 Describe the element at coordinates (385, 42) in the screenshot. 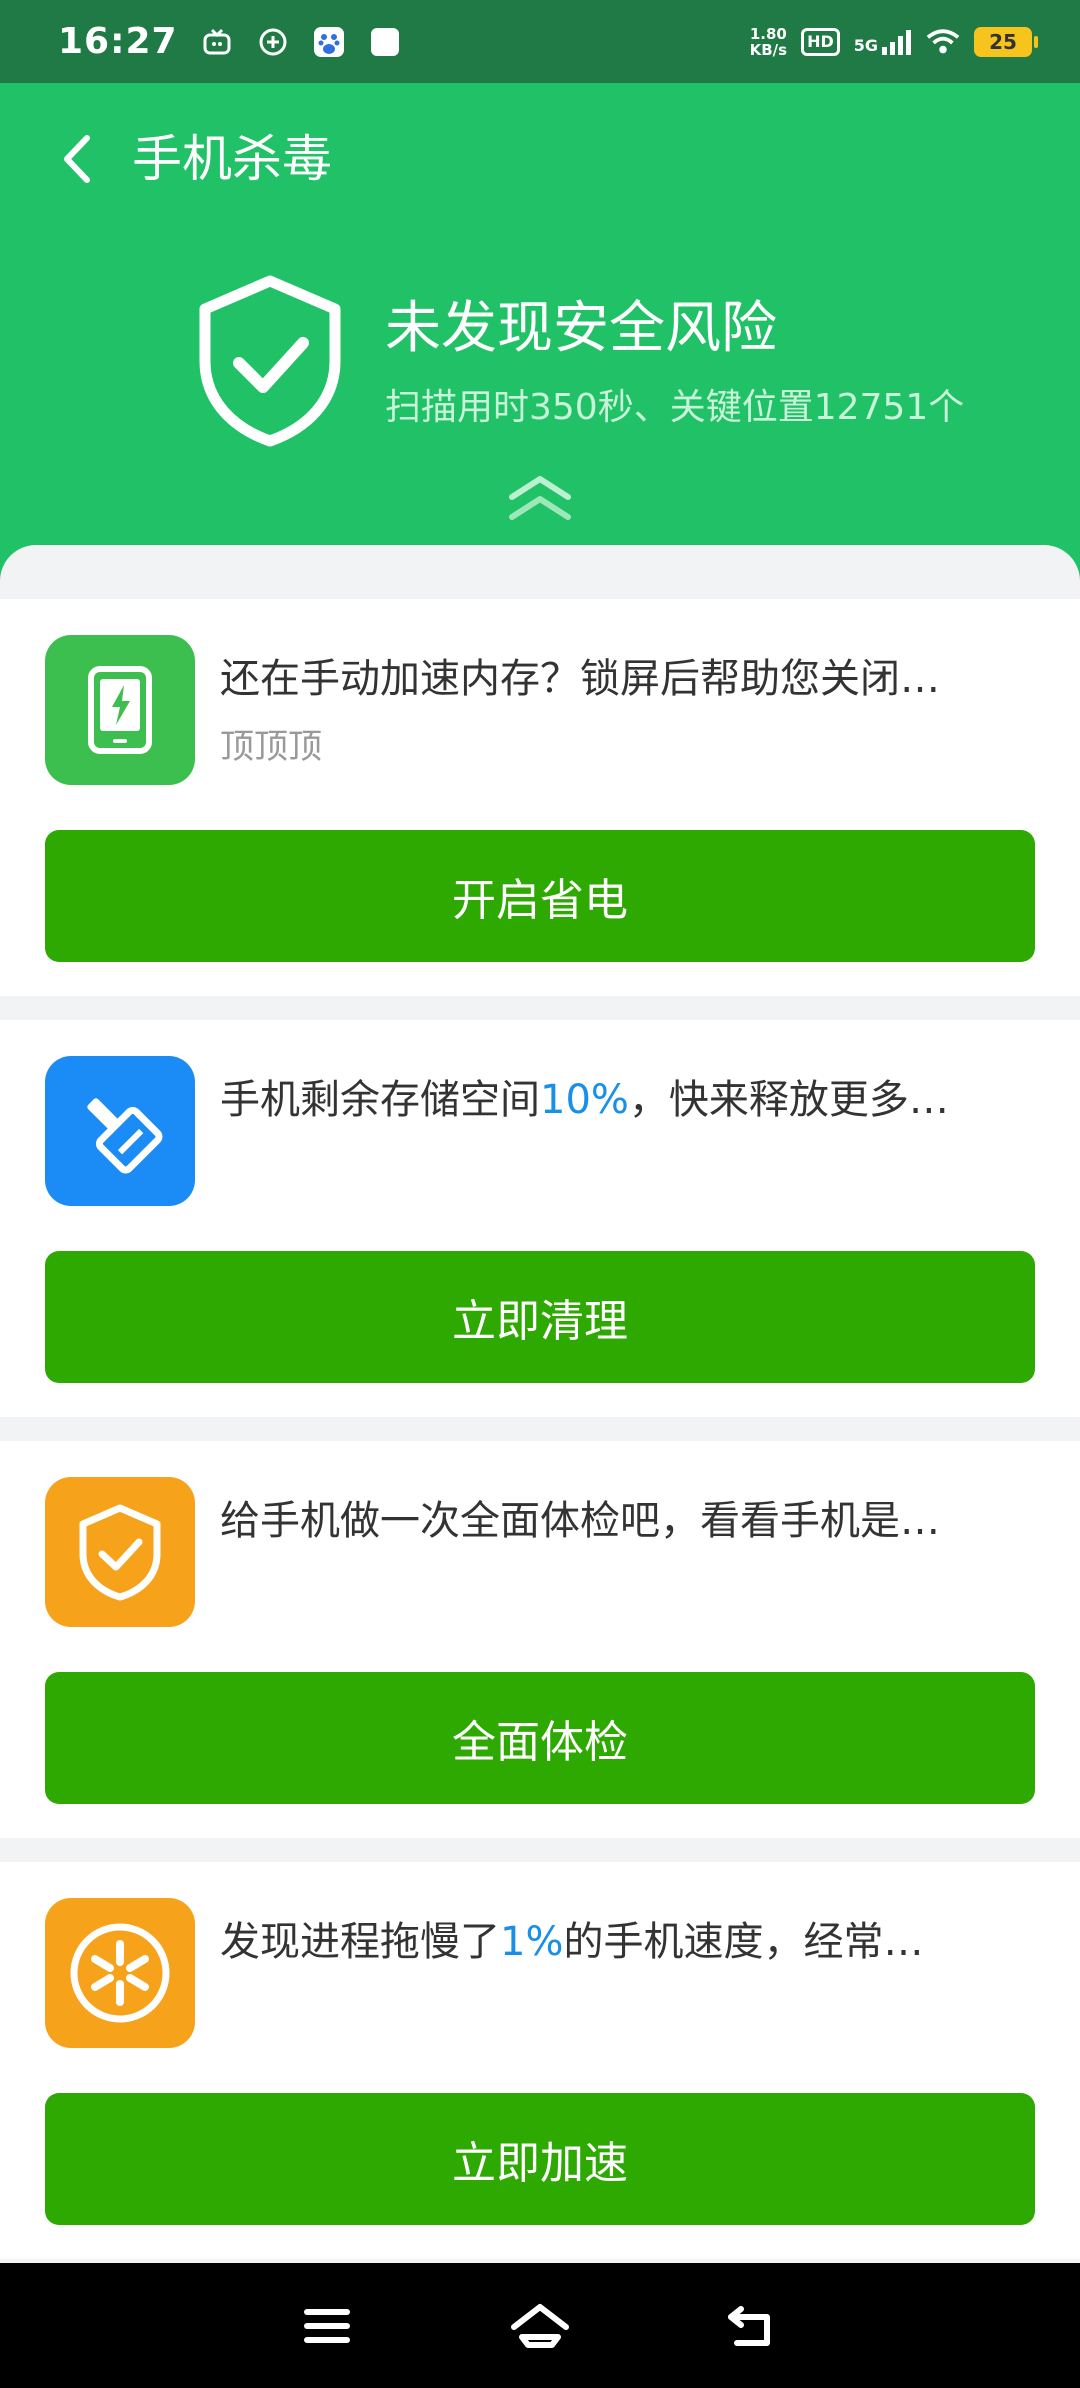

I see `app-notification-icon` at that location.